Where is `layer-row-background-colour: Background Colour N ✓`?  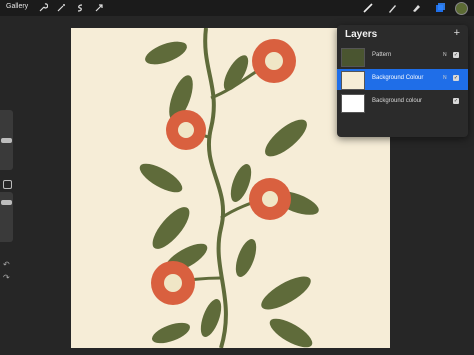
layer-row-background-colour: Background Colour N ✓ is located at coordinates (402, 79).